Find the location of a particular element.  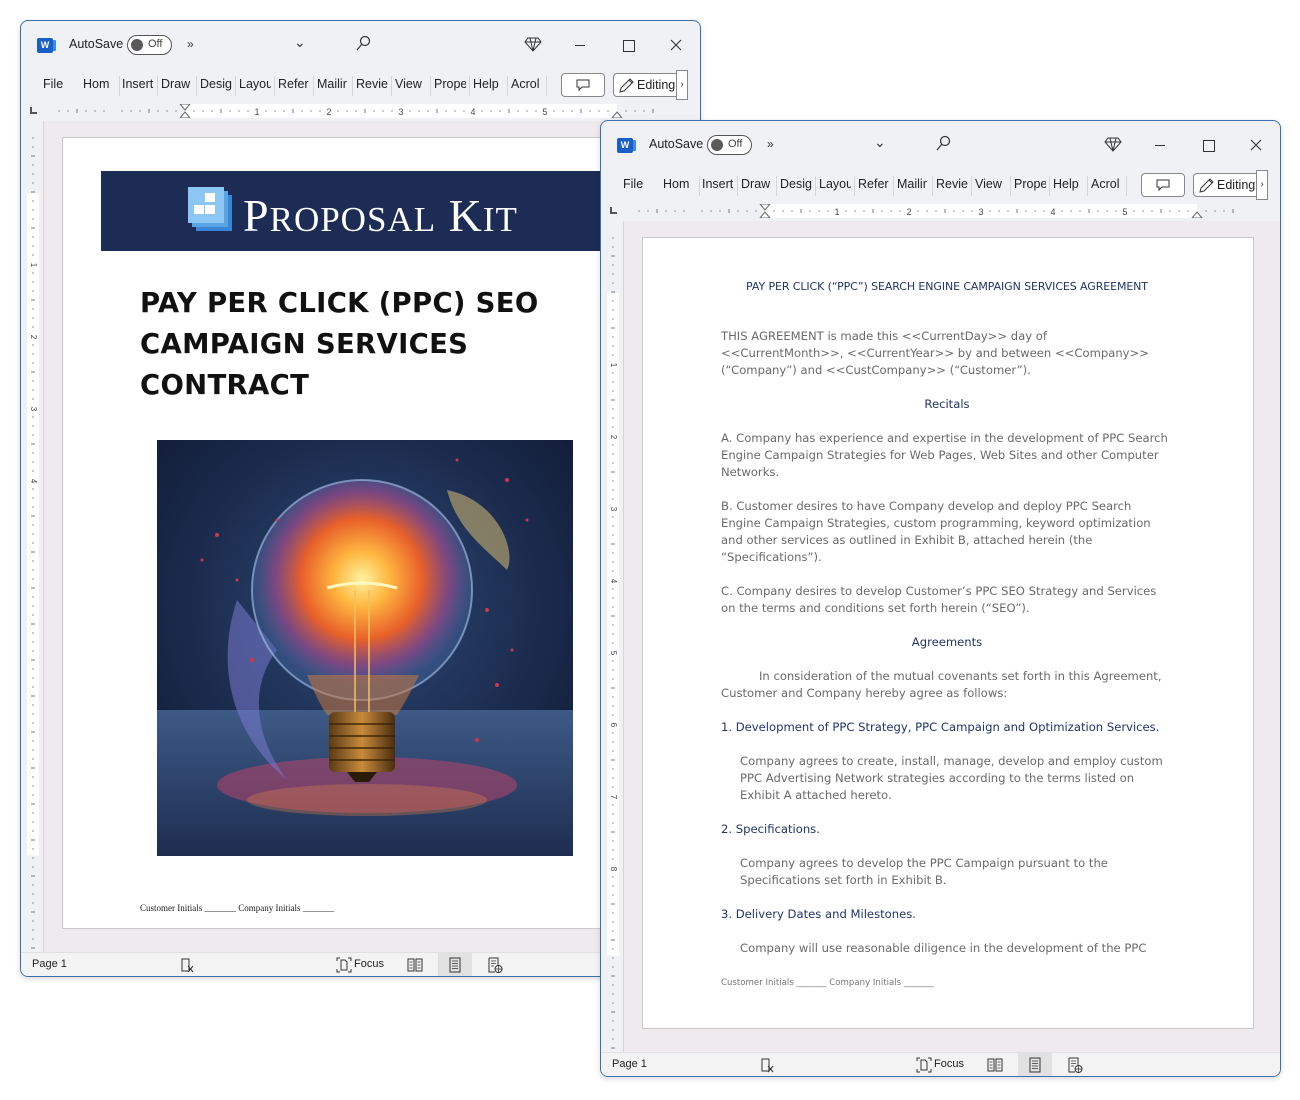

ruler-ticks: 1 2 3 4 5 is located at coordinates (356, 111).